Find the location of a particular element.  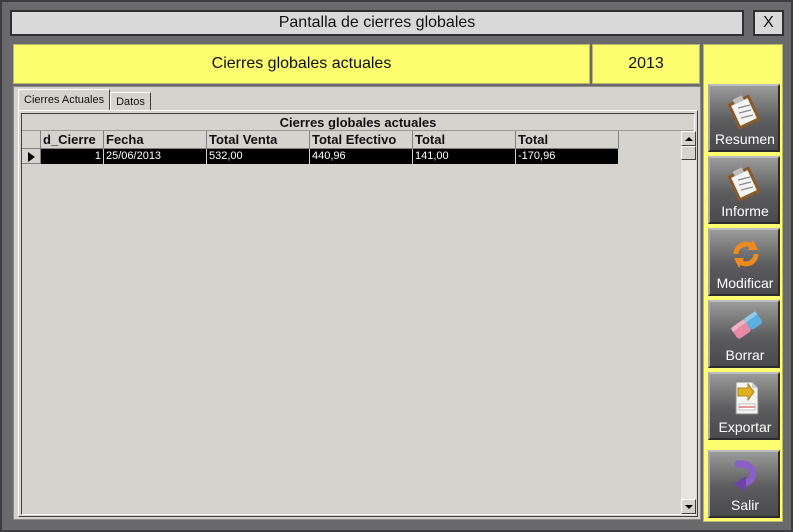

column-header-id-cierre: d_Cierre is located at coordinates (72, 140).